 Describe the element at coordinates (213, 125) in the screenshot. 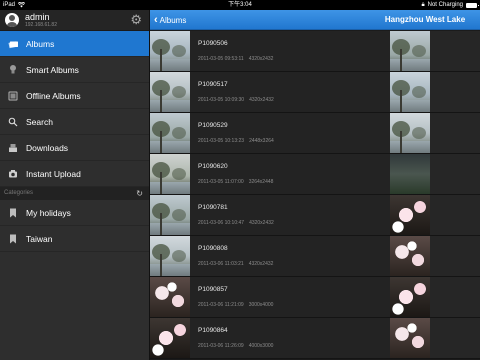

I see `photo-filename: P1090529` at that location.